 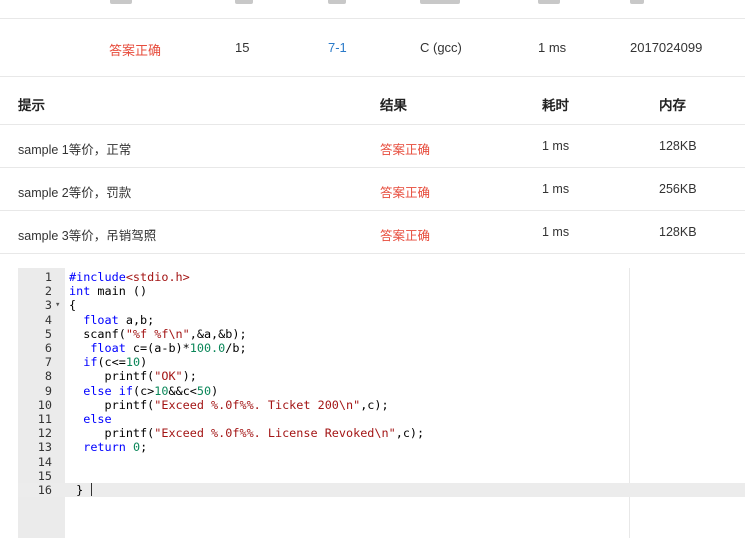 I want to click on code-text: else if(c>10&&c<50), so click(x=151, y=390).